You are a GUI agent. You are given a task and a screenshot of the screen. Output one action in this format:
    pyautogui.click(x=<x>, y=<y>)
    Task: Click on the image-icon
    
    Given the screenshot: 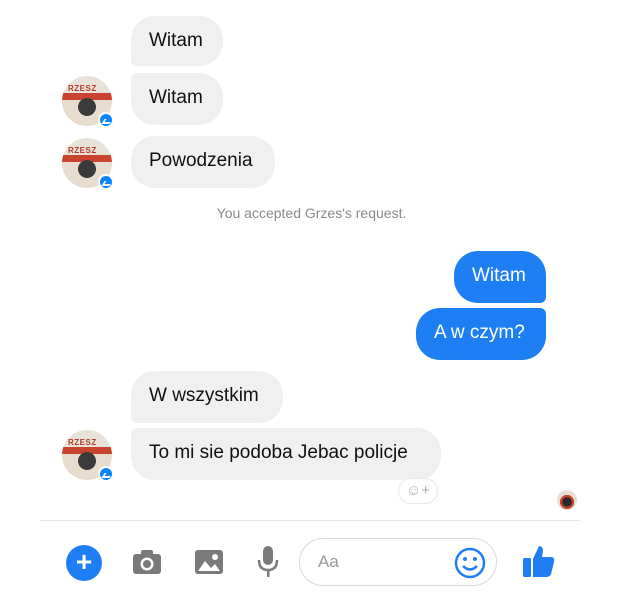 What is the action you would take?
    pyautogui.click(x=209, y=564)
    